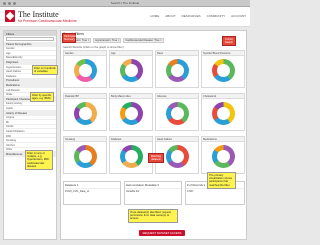  Describe the element at coordinates (131, 96) in the screenshot. I see `panel-title: Body Mass Index` at that location.